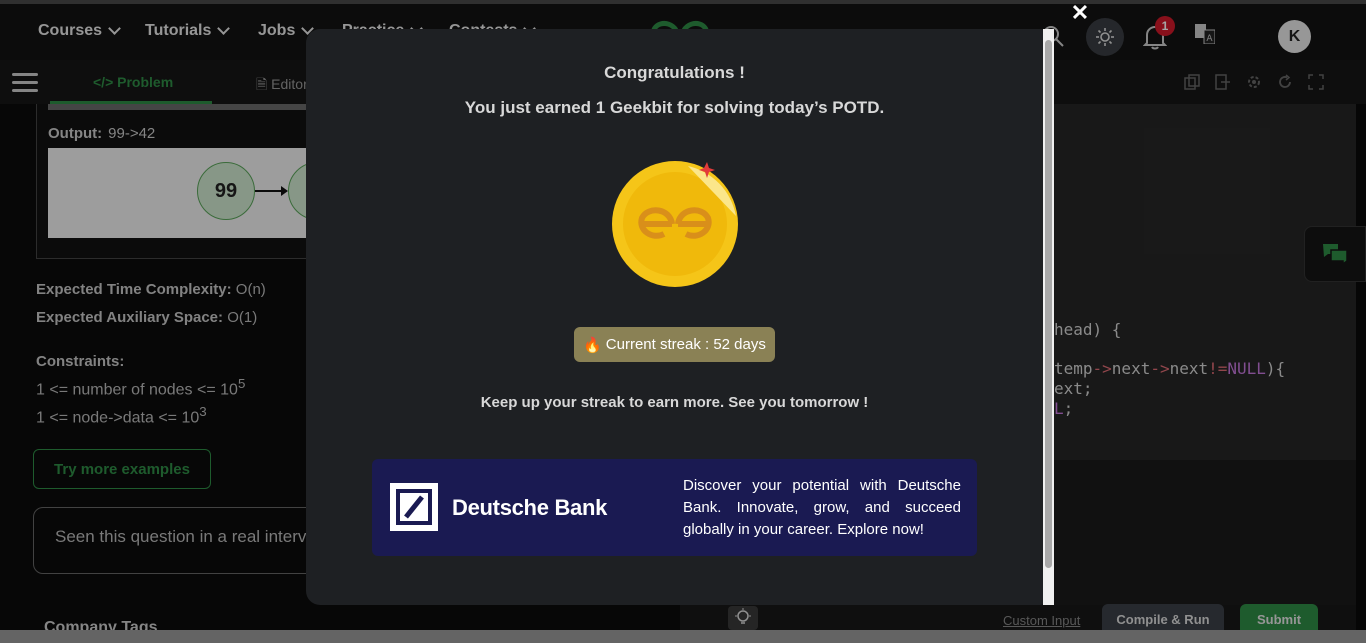 The image size is (1366, 643). I want to click on modal-scrollbar-thumb, so click(1048, 304).